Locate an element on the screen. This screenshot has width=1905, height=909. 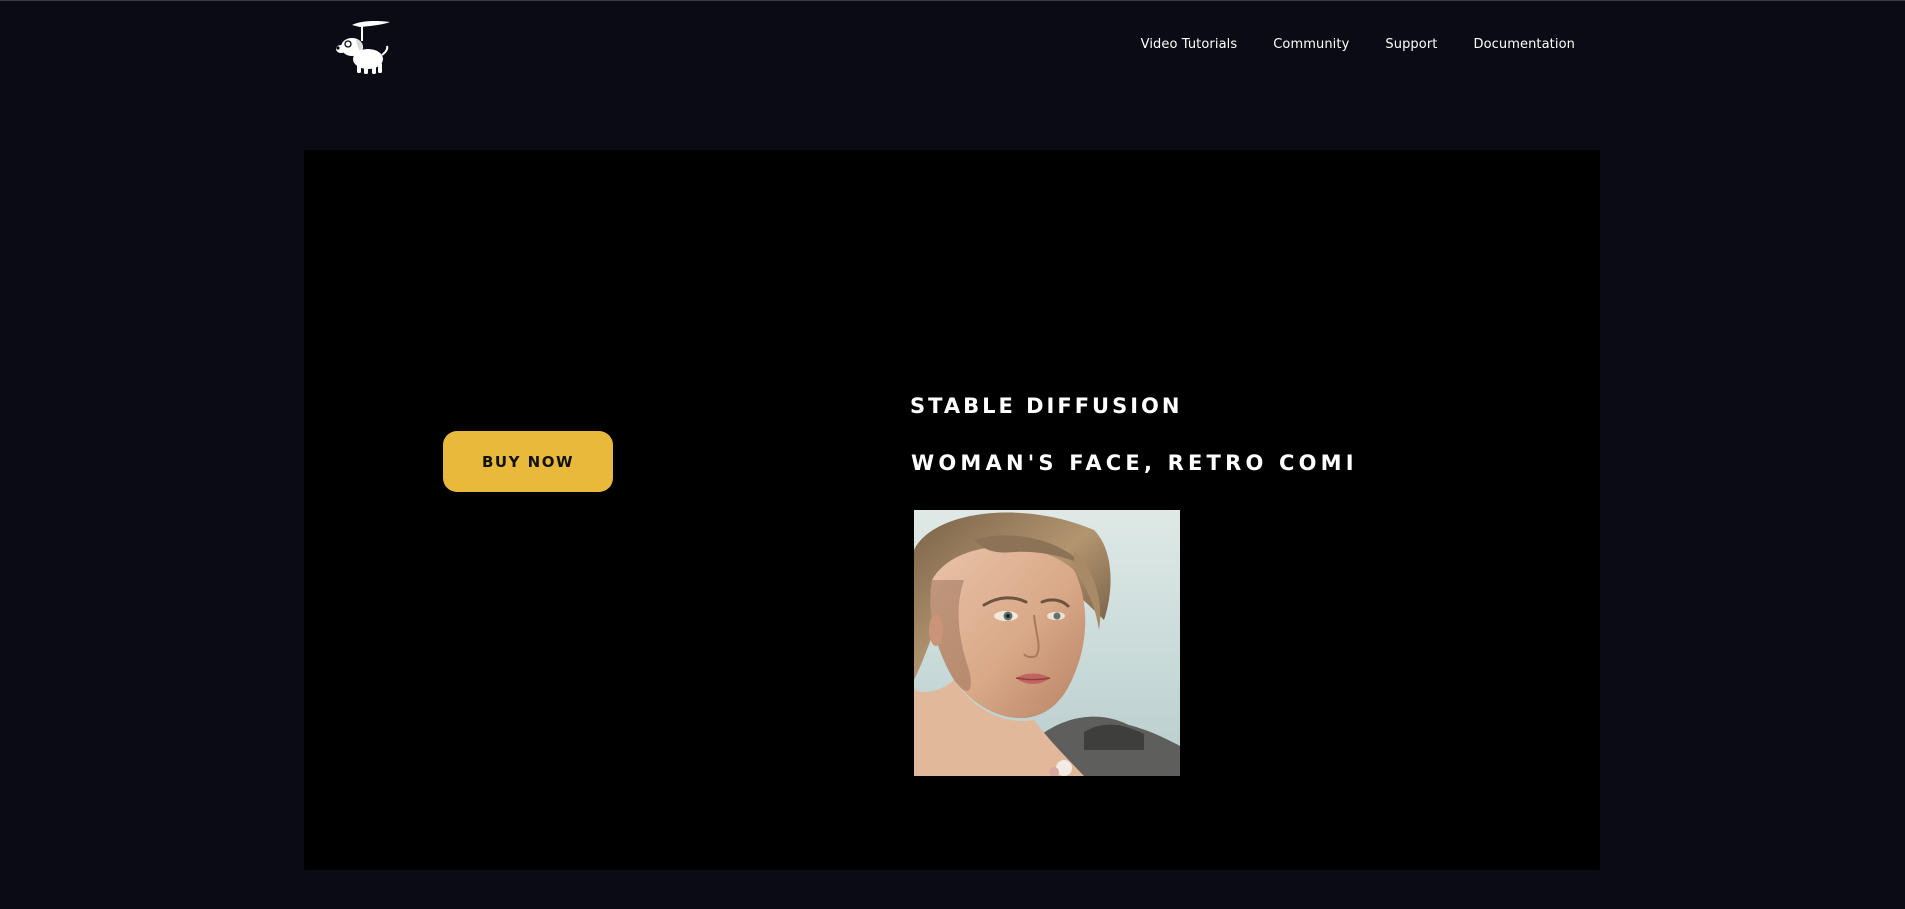
woman-portrait-image is located at coordinates (1047, 643).